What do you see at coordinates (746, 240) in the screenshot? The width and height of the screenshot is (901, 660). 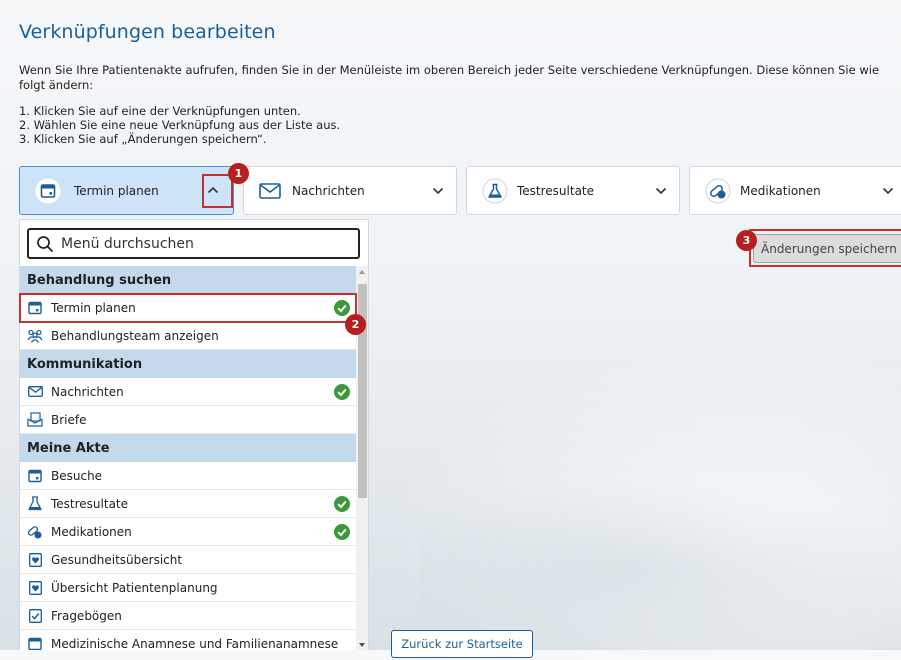 I see `step-marker-3: 3` at bounding box center [746, 240].